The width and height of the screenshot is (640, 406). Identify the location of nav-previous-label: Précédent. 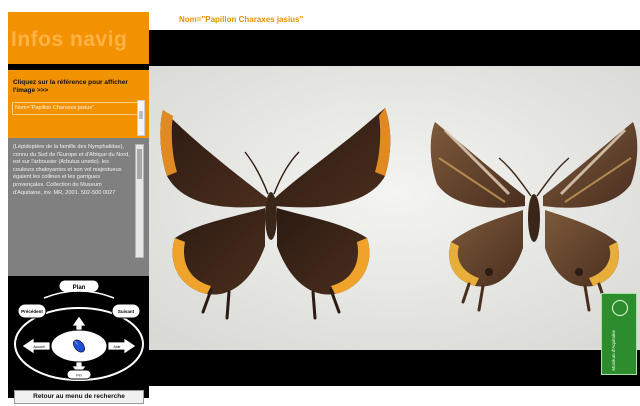
(32, 311).